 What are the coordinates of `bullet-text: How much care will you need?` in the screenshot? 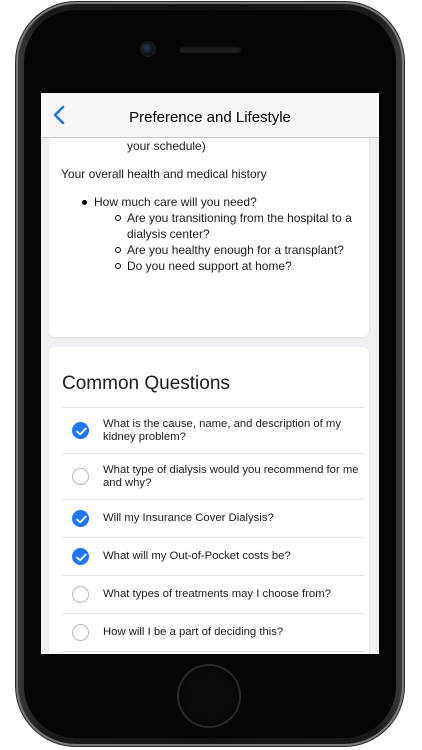 It's located at (175, 202).